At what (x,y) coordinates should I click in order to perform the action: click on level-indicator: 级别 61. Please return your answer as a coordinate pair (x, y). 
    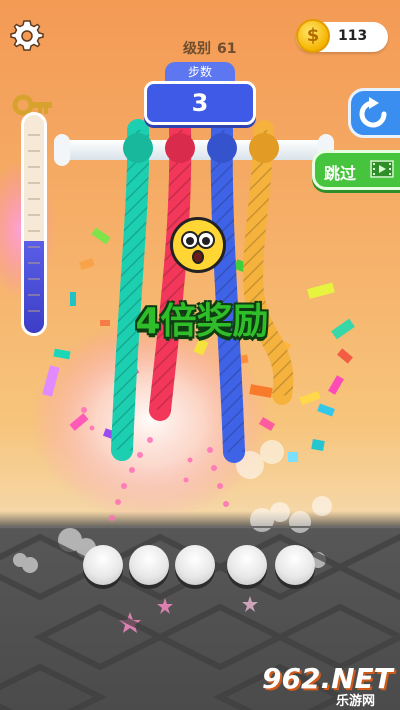
    Looking at the image, I should click on (209, 48).